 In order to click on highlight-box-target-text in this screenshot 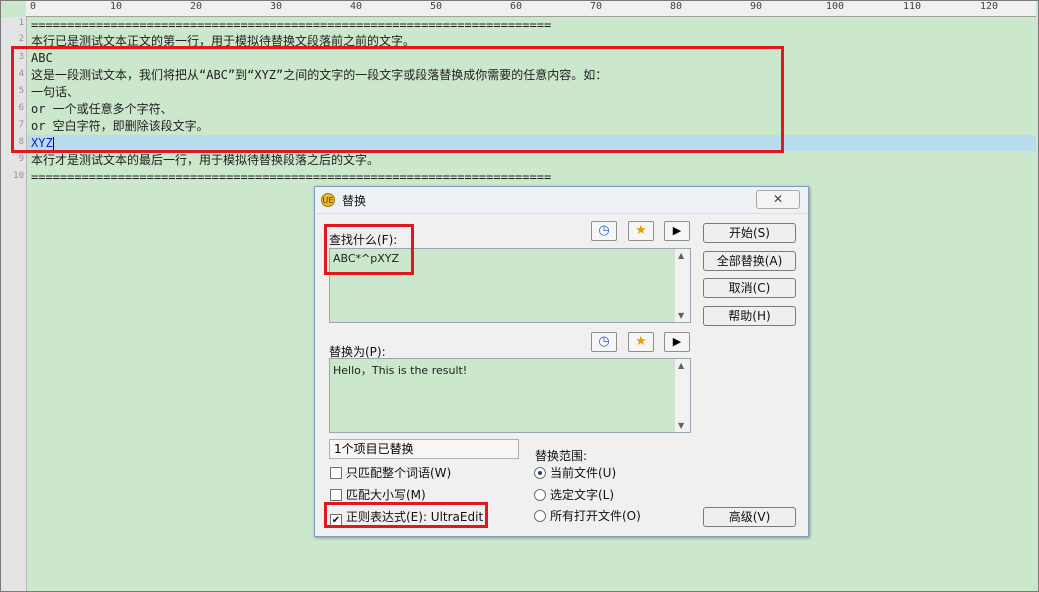, I will do `click(397, 99)`.